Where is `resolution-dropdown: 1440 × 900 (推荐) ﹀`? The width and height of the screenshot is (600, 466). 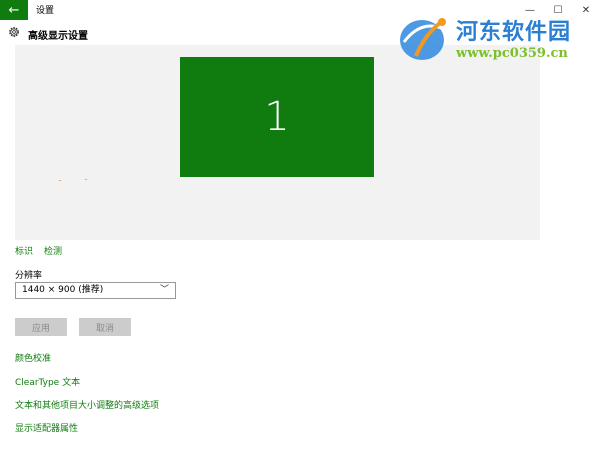 resolution-dropdown: 1440 × 900 (推荐) ﹀ is located at coordinates (95, 290).